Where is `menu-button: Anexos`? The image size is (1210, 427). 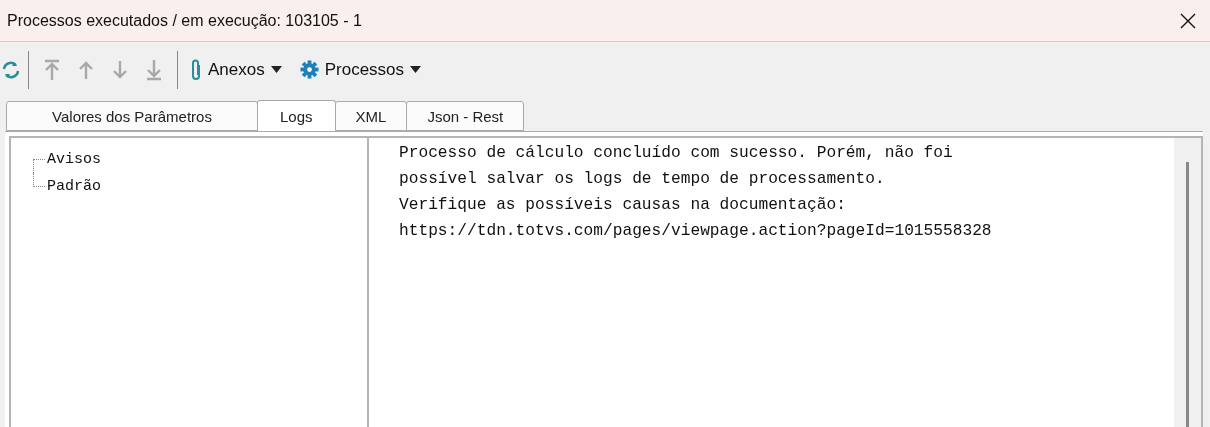 menu-button: Anexos is located at coordinates (236, 69).